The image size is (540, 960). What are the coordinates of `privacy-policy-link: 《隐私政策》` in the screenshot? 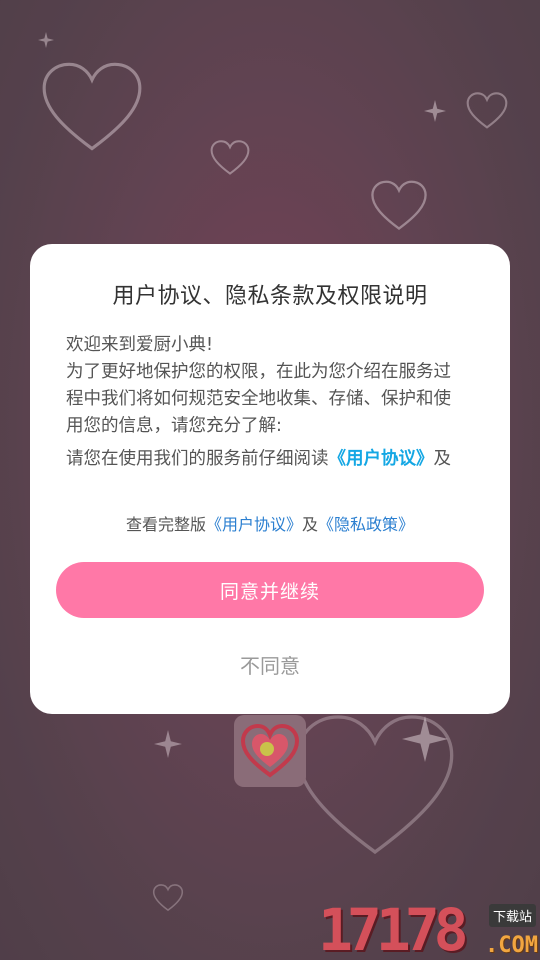 It's located at (366, 524).